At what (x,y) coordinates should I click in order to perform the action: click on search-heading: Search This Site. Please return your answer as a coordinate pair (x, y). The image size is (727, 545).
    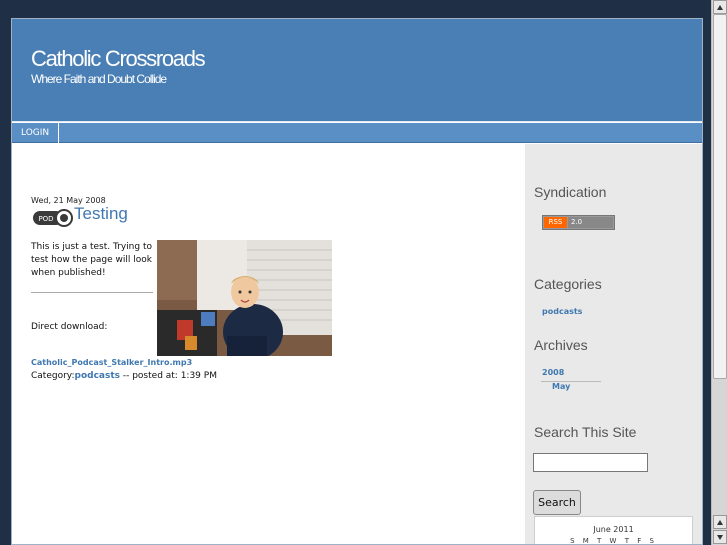
    Looking at the image, I should click on (585, 432).